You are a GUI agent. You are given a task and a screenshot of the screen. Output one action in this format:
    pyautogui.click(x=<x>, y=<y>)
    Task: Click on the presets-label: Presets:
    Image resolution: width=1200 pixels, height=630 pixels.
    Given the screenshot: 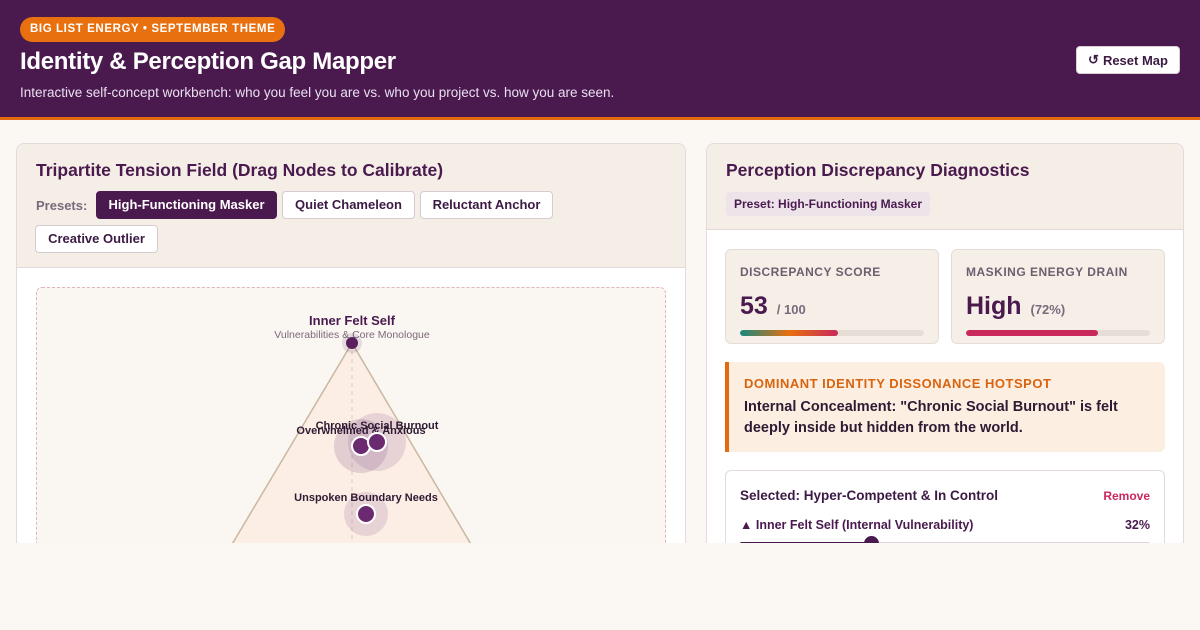 What is the action you would take?
    pyautogui.click(x=62, y=205)
    